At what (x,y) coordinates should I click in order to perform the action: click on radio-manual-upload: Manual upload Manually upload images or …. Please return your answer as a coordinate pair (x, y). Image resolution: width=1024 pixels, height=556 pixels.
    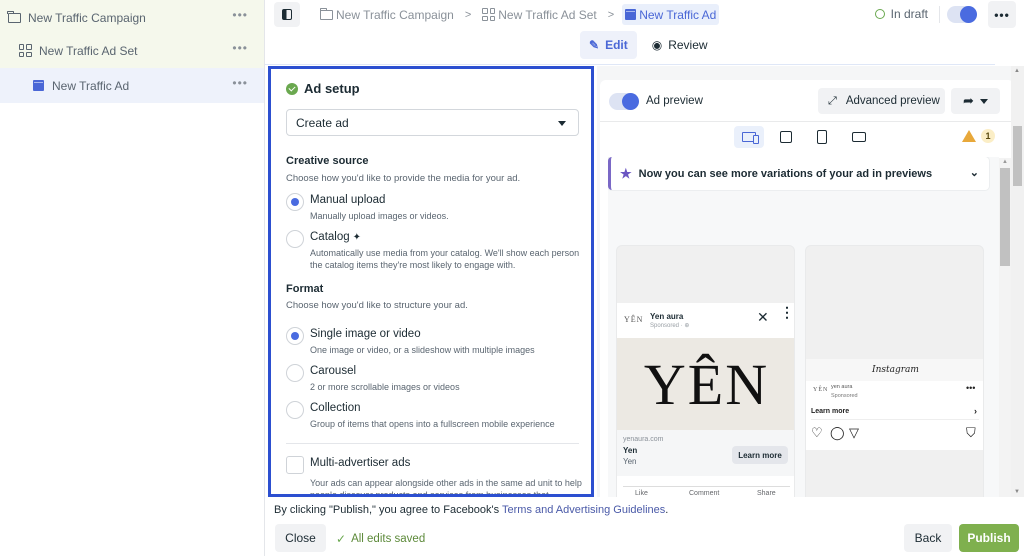
    Looking at the image, I should click on (433, 208).